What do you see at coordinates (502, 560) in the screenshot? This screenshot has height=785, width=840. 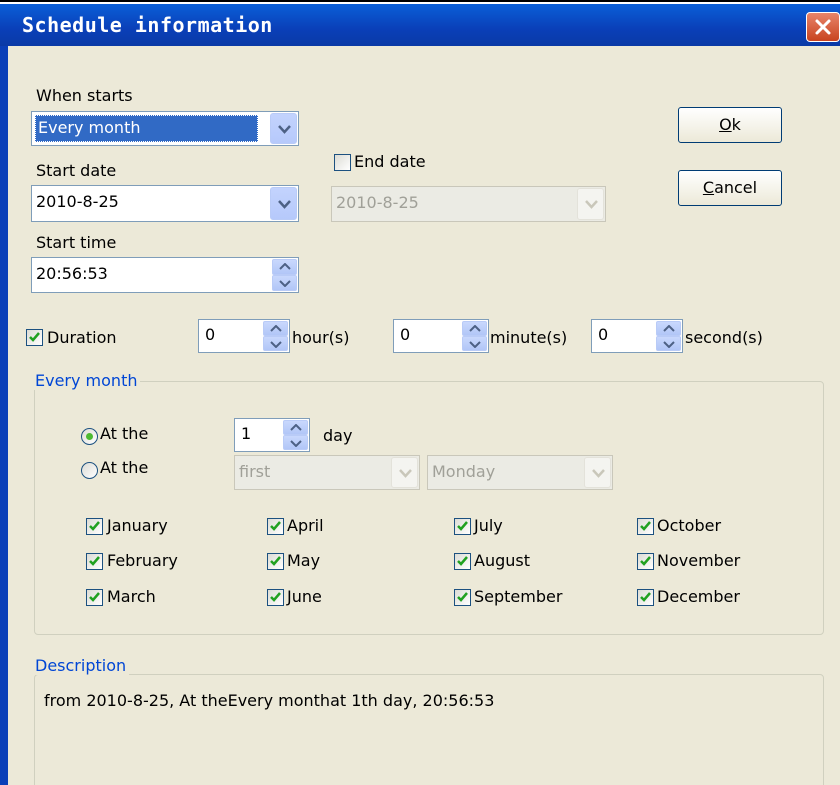 I see `month-label-august: August` at bounding box center [502, 560].